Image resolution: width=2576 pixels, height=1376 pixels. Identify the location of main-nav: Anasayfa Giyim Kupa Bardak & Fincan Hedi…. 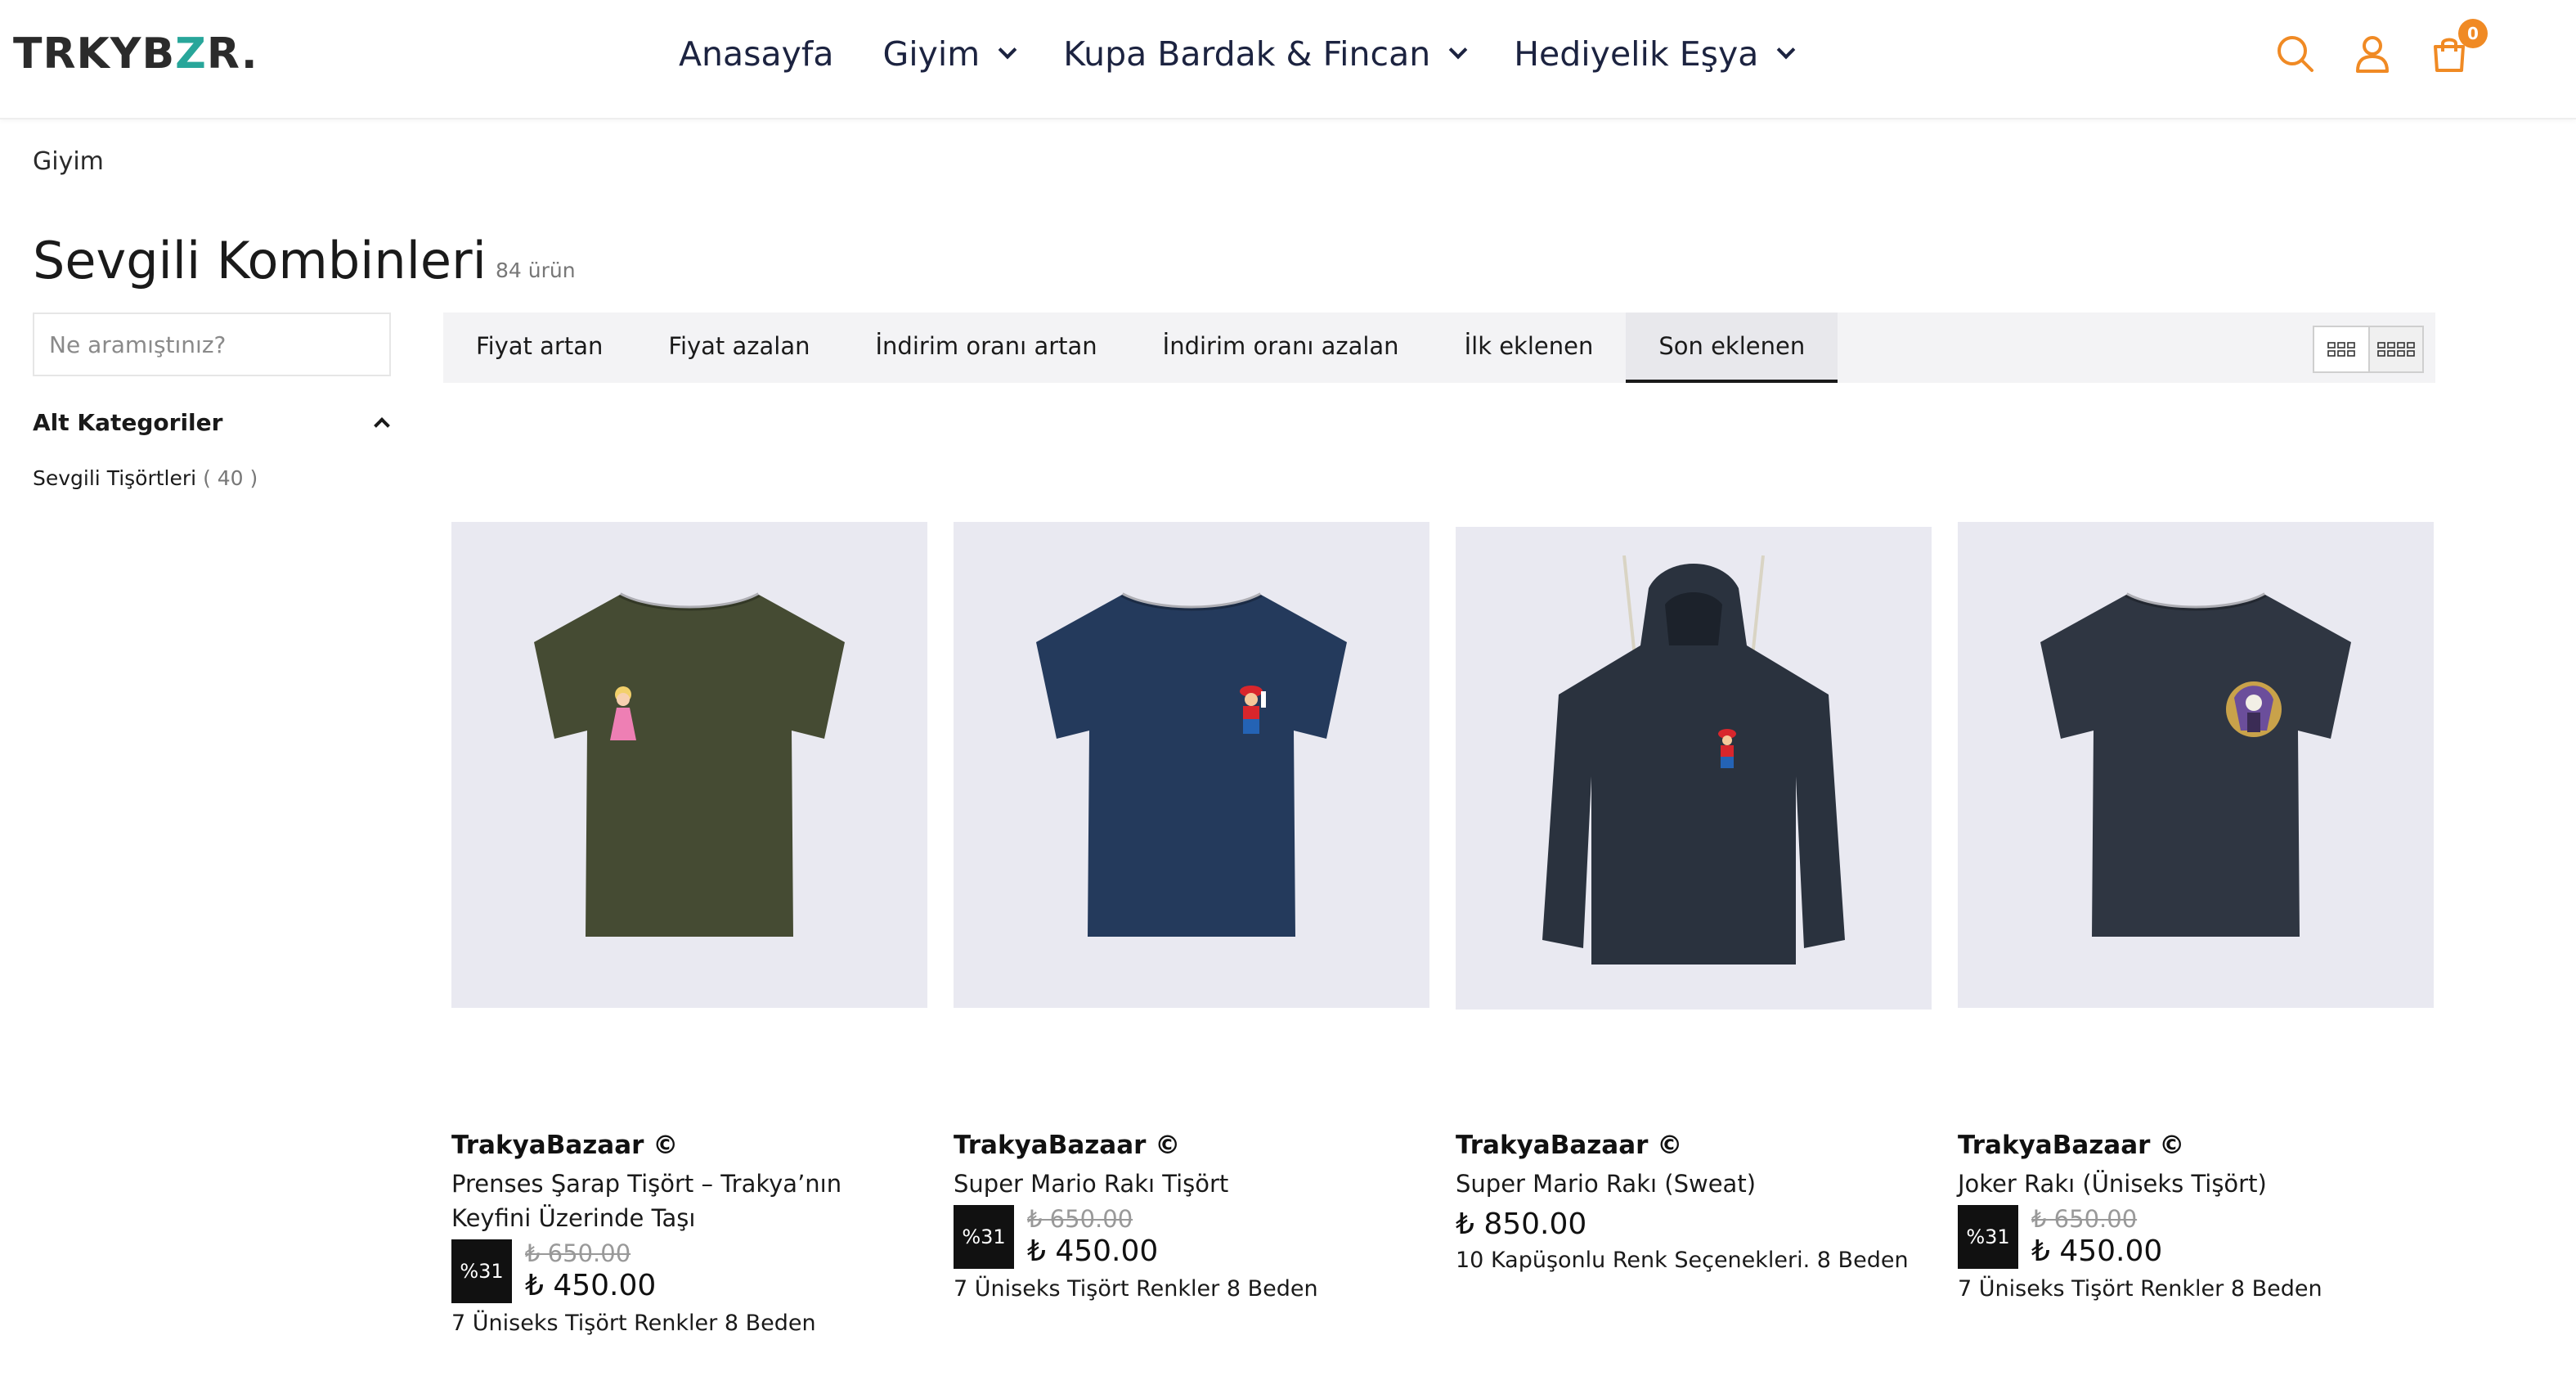
(1261, 54).